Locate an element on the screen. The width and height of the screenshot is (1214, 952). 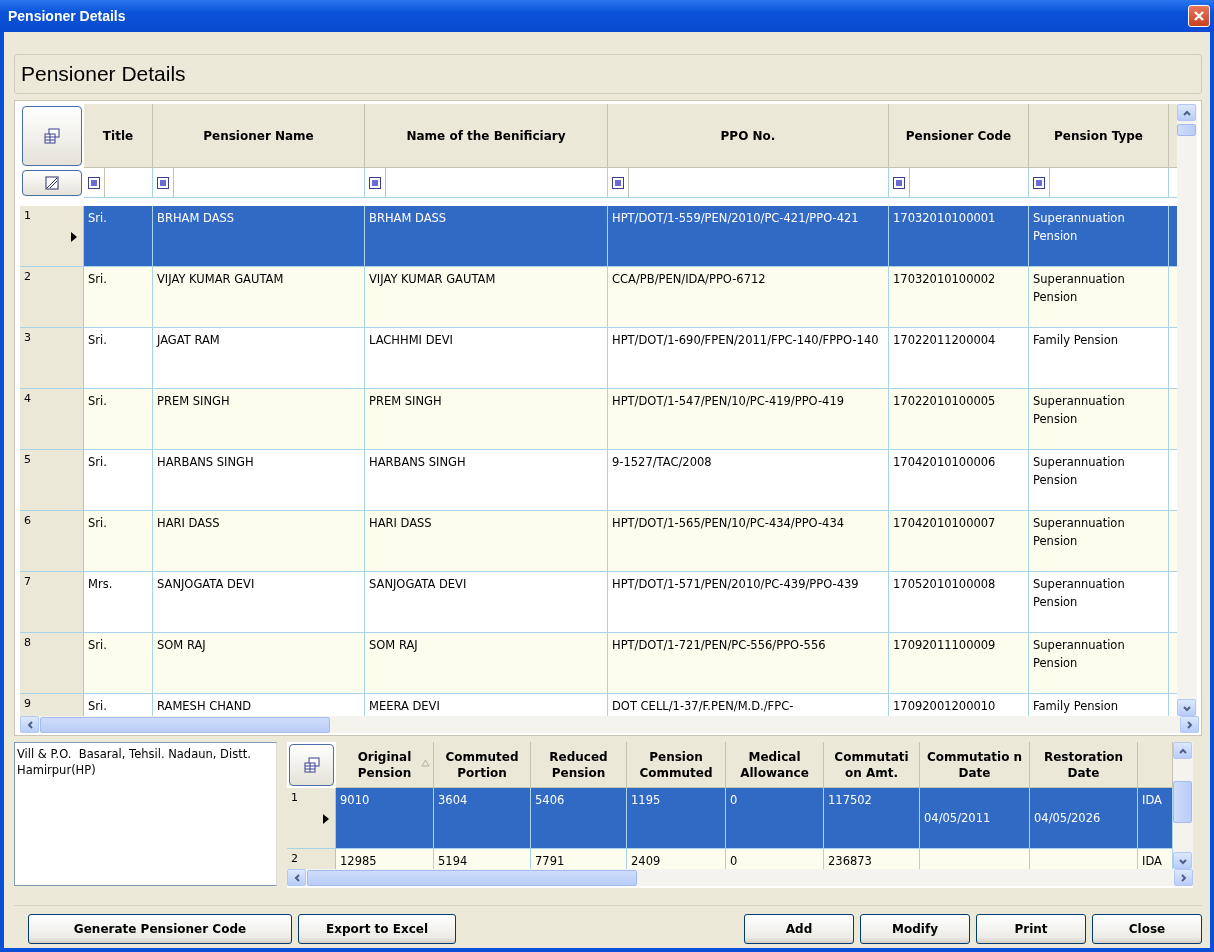
column-header: Title is located at coordinates (118, 136).